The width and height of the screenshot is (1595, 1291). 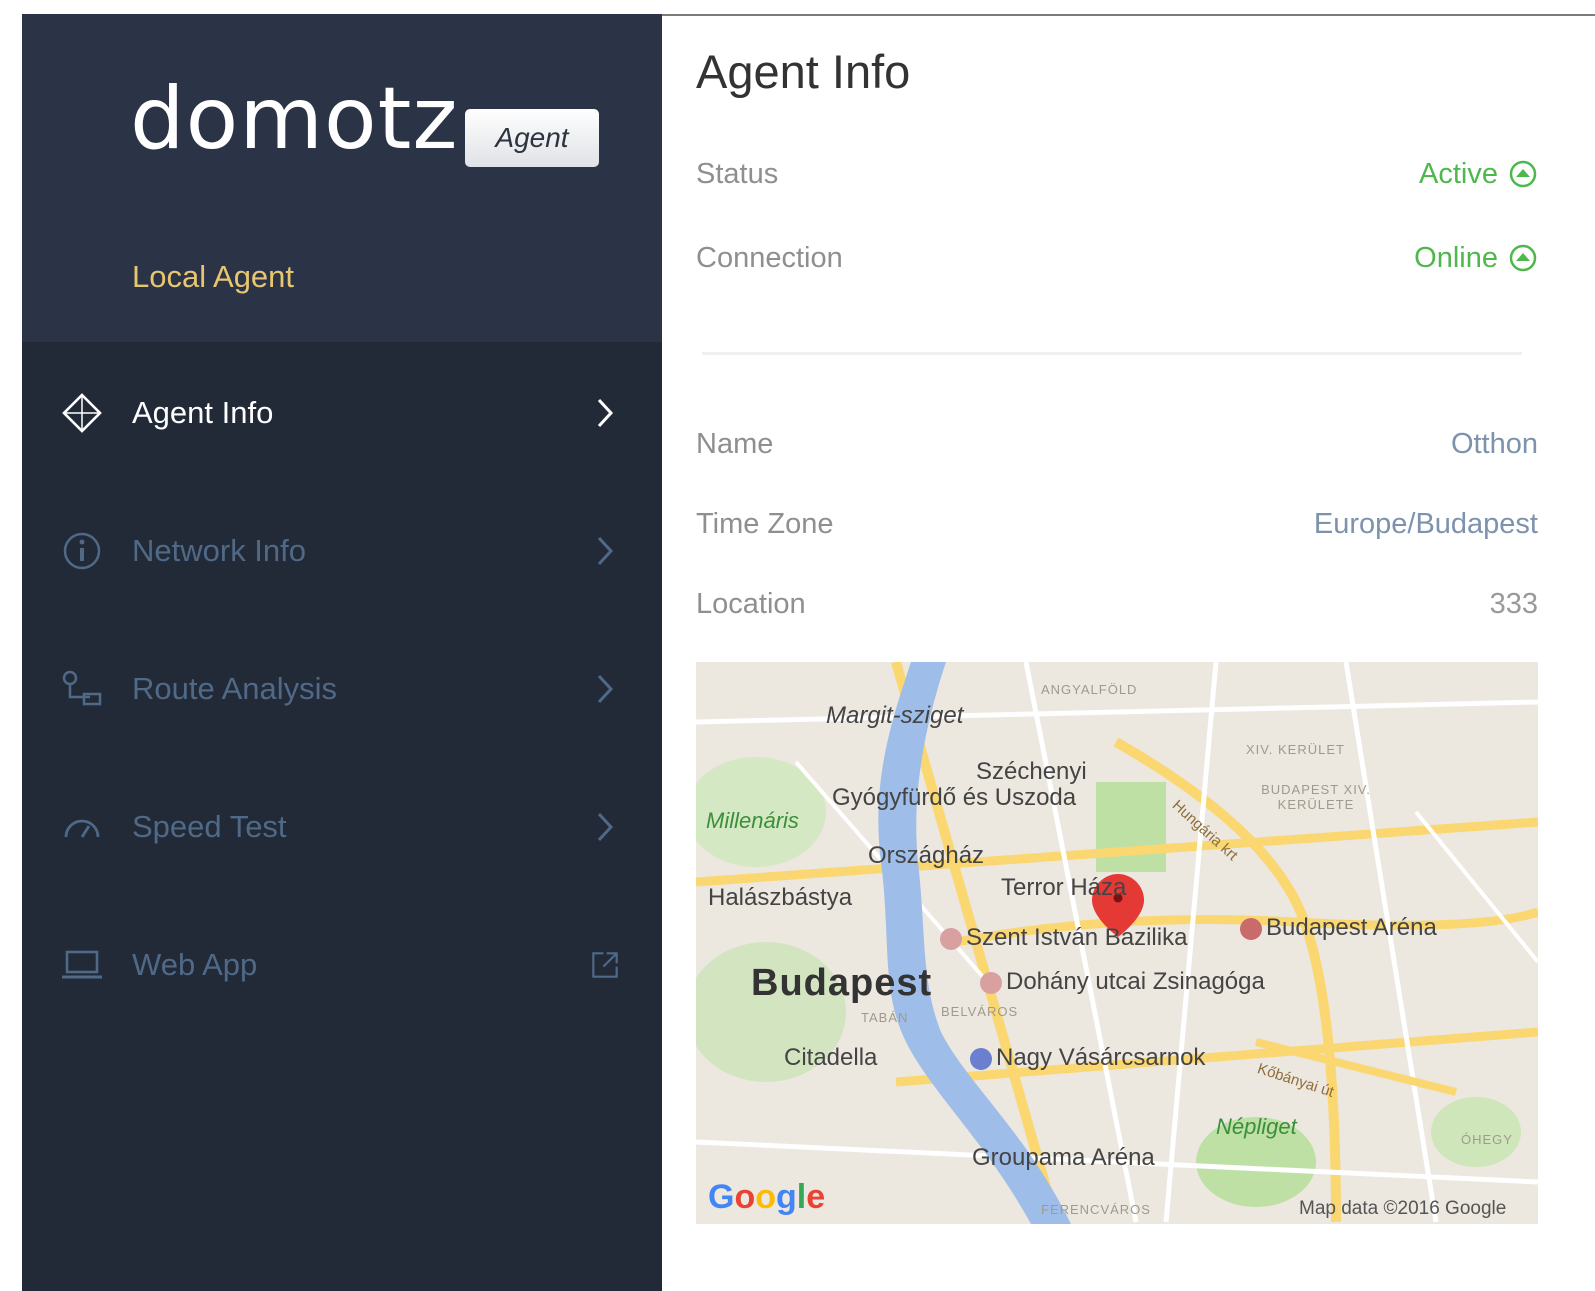 I want to click on online-status-icon, so click(x=1523, y=258).